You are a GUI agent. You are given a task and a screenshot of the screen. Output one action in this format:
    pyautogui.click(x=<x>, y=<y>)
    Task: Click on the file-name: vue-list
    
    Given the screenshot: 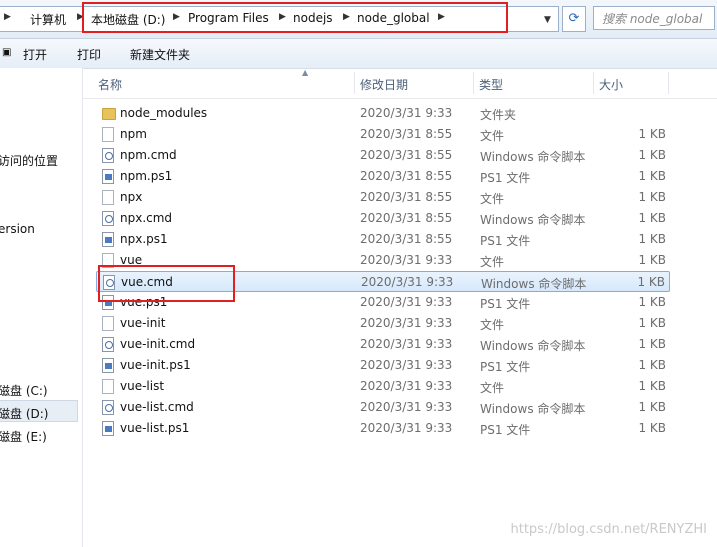 What is the action you would take?
    pyautogui.click(x=142, y=386)
    